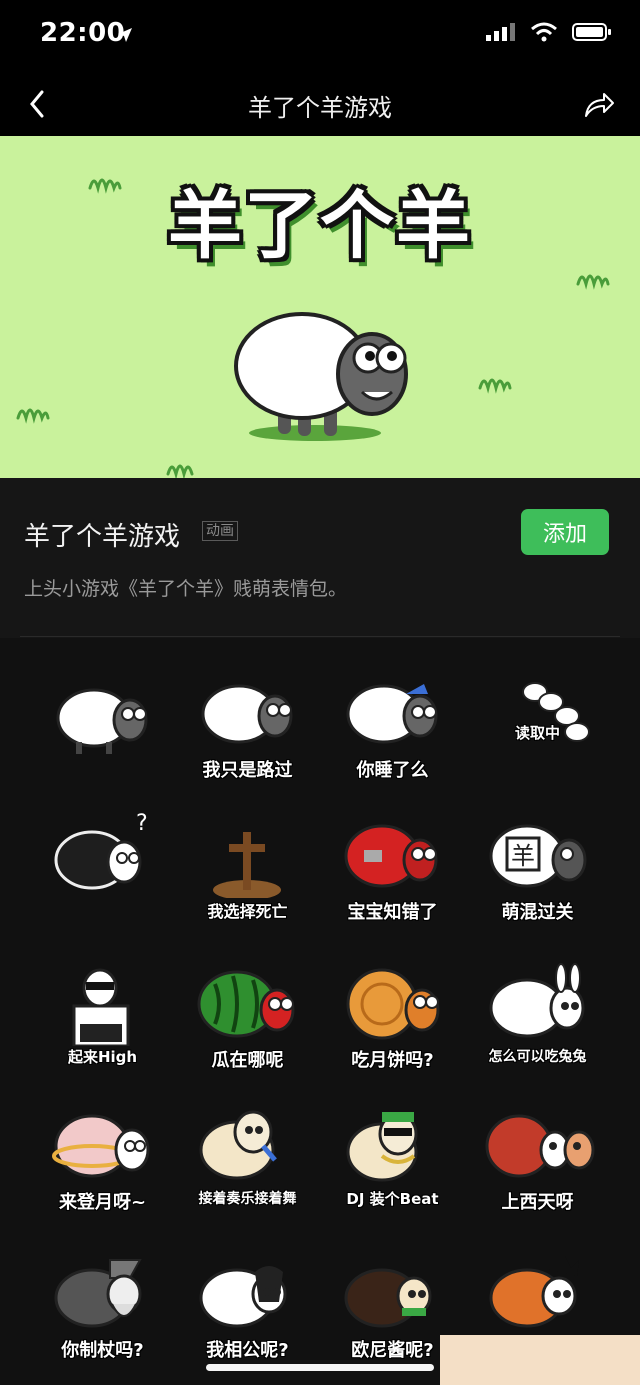 The height and width of the screenshot is (1385, 640). Describe the element at coordinates (320, 226) in the screenshot. I see `banner-title: 羊了个羊` at that location.